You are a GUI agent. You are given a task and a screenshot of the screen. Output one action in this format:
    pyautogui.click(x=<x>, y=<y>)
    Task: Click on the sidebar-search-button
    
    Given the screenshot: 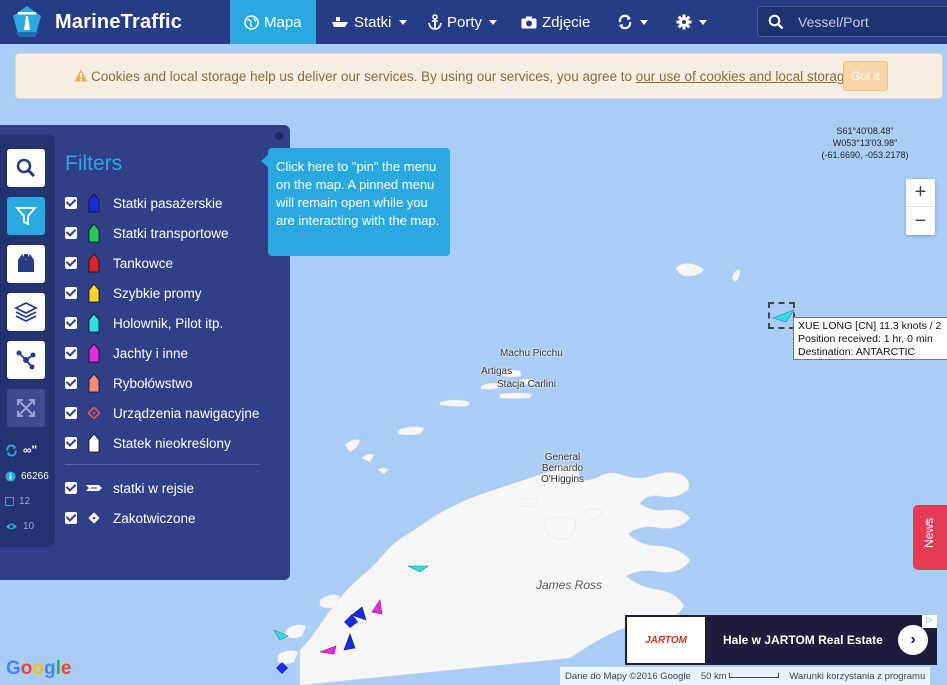 What is the action you would take?
    pyautogui.click(x=26, y=168)
    